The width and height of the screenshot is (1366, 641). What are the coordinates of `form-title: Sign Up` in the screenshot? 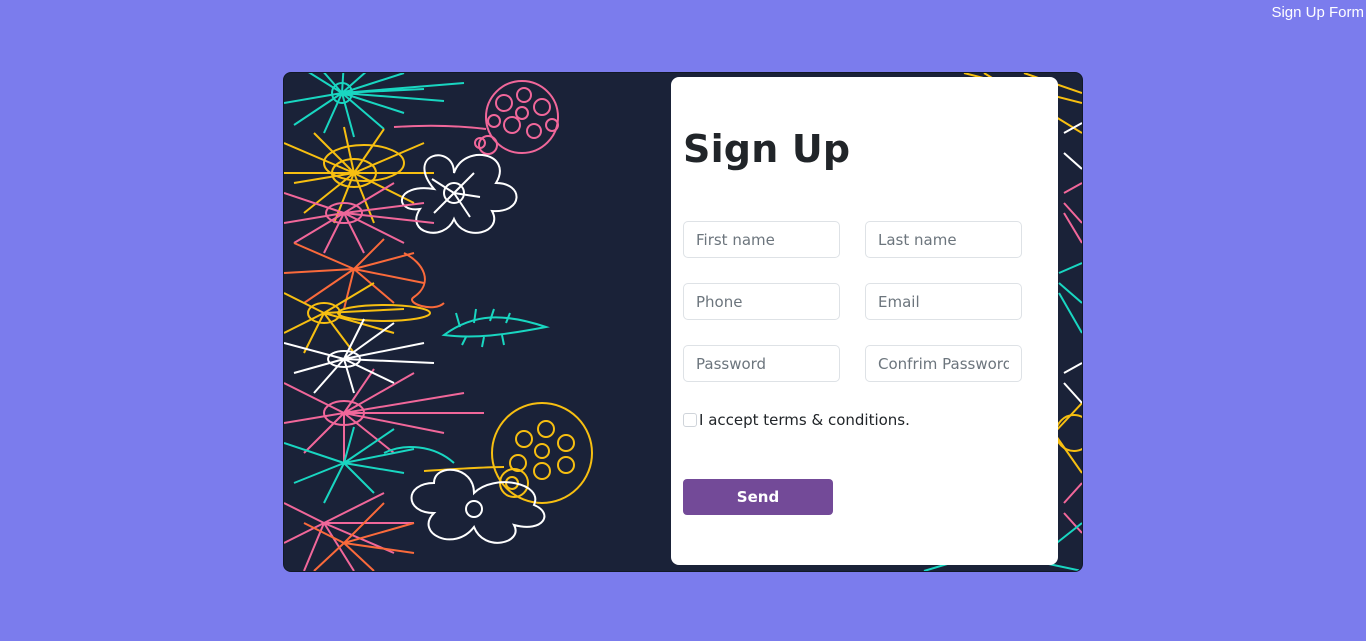 It's located at (767, 149).